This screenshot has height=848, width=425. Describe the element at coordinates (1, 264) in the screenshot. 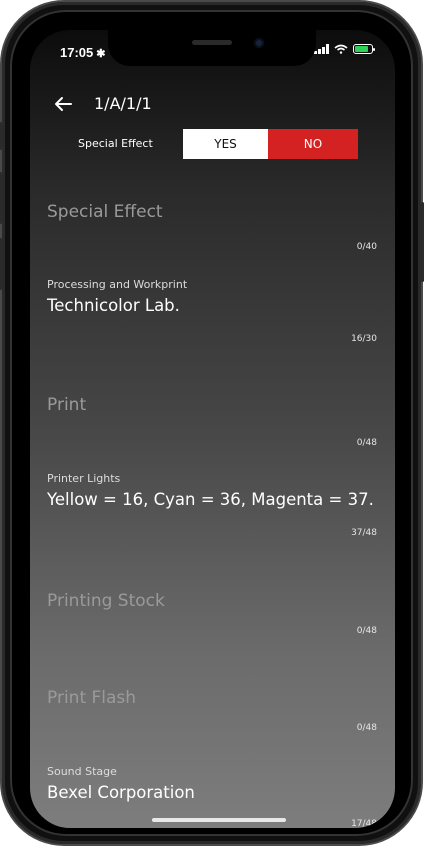

I see `volume-down-button` at that location.